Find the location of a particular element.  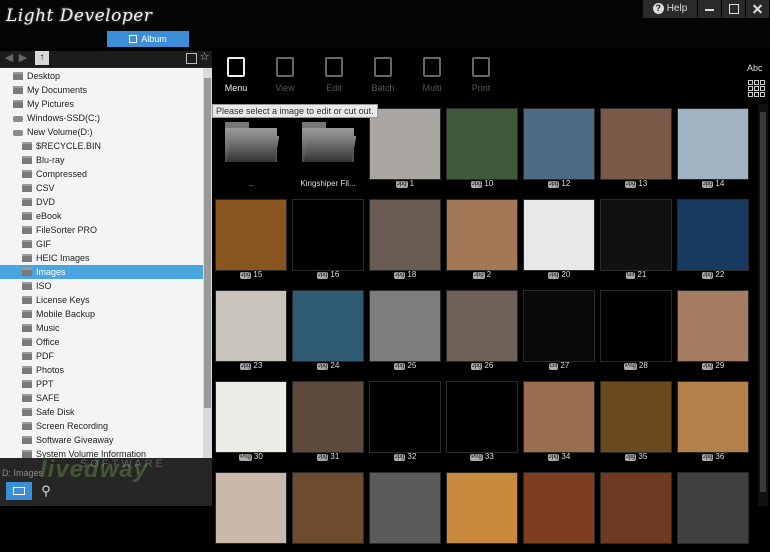

image-thumbnail: Jpg 35 is located at coordinates (636, 421).